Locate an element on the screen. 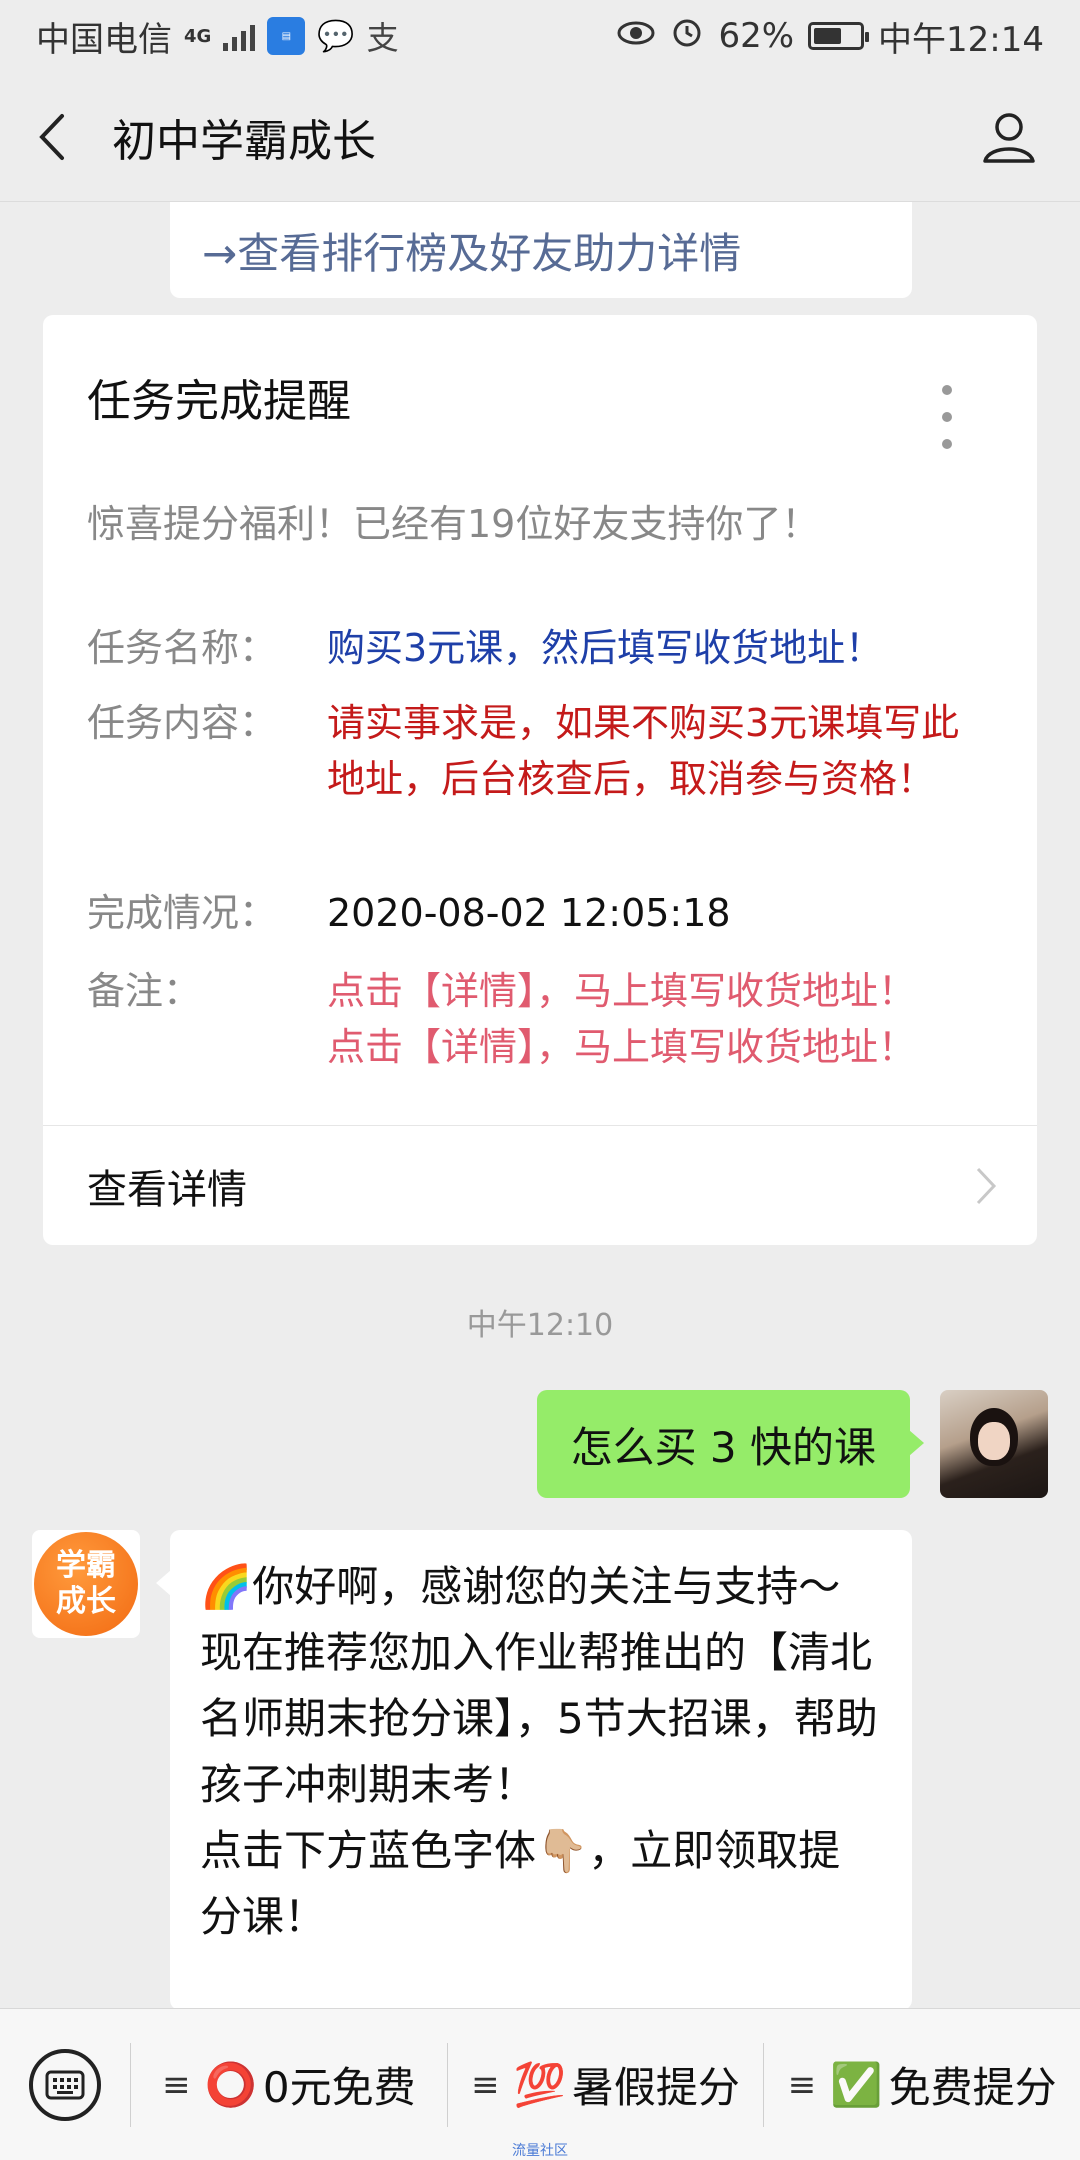  back-button is located at coordinates (56, 137).